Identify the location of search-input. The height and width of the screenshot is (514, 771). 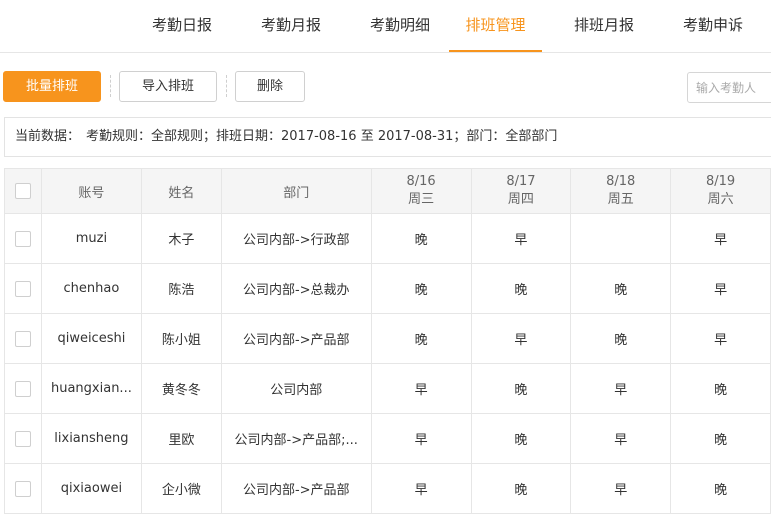
(729, 87).